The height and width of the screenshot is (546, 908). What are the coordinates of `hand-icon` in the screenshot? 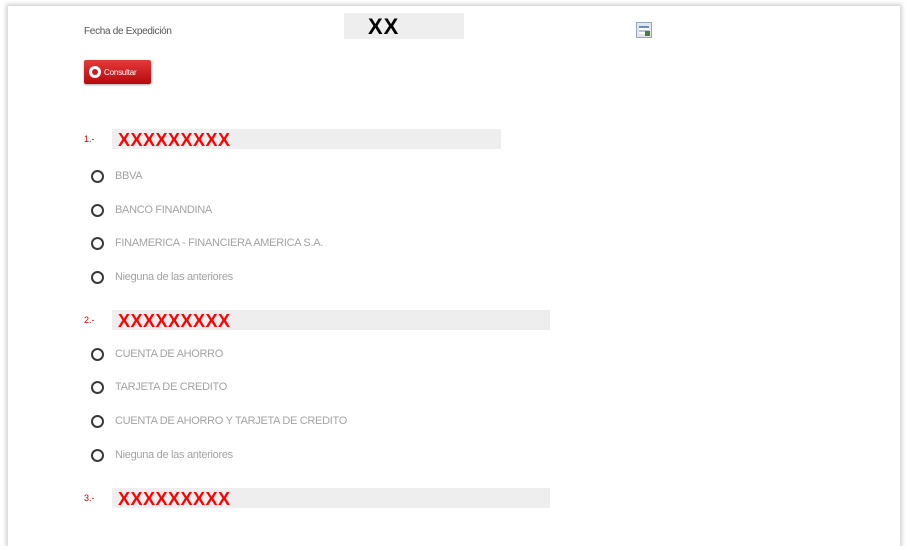 It's located at (95, 72).